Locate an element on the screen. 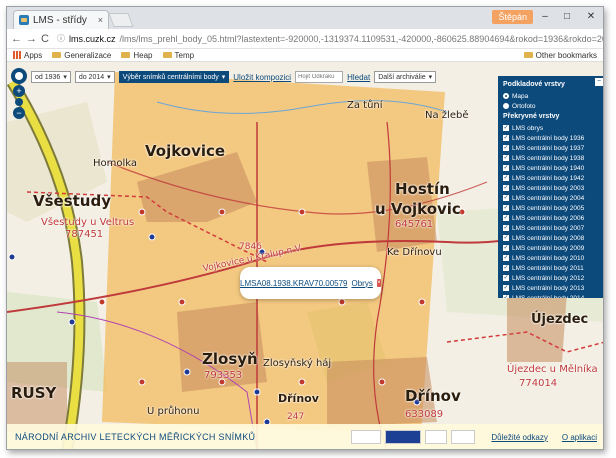  tab-title: LMS - střídy is located at coordinates (60, 20).